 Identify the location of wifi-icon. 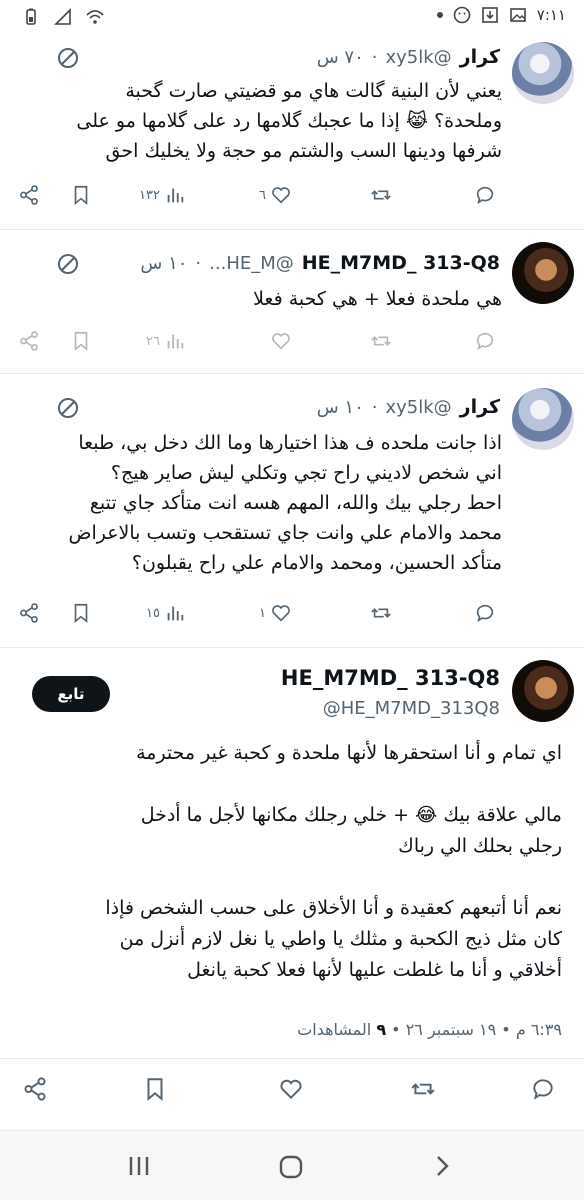
(95, 17).